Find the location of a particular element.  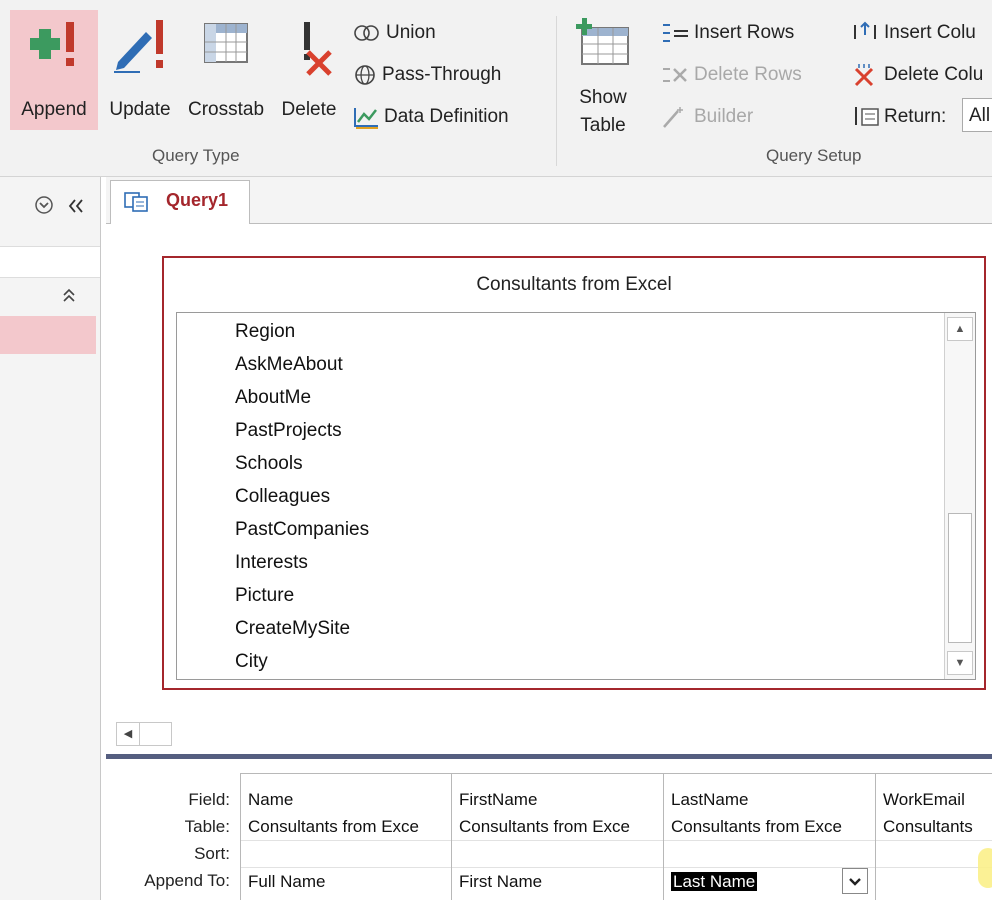

append-to-dropdown-button is located at coordinates (855, 881).